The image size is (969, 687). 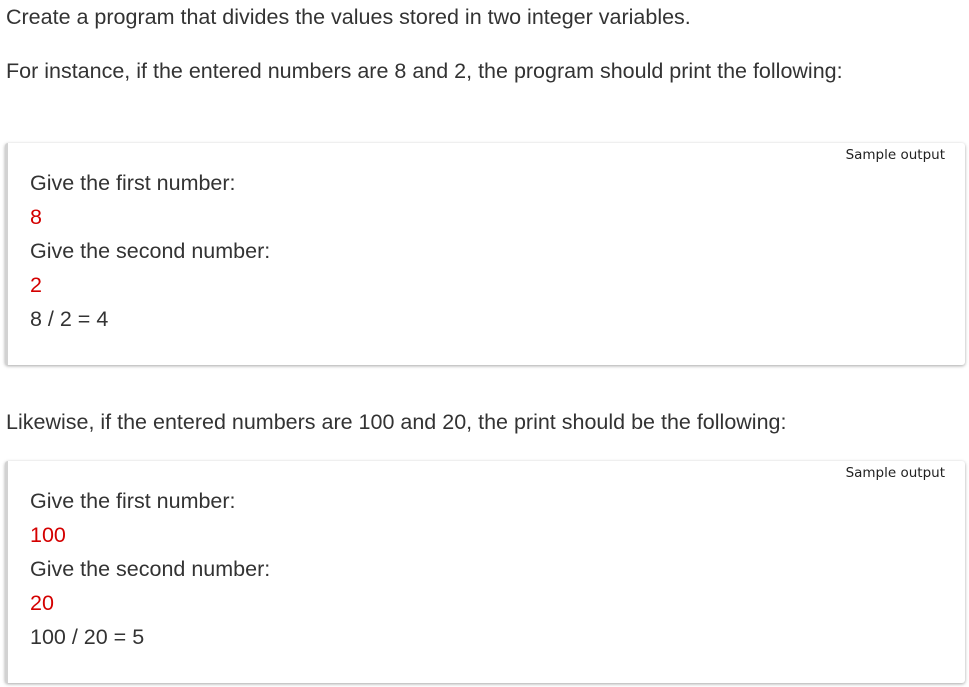 What do you see at coordinates (87, 637) in the screenshot?
I see `output-result-line: 100 / 20 = 5` at bounding box center [87, 637].